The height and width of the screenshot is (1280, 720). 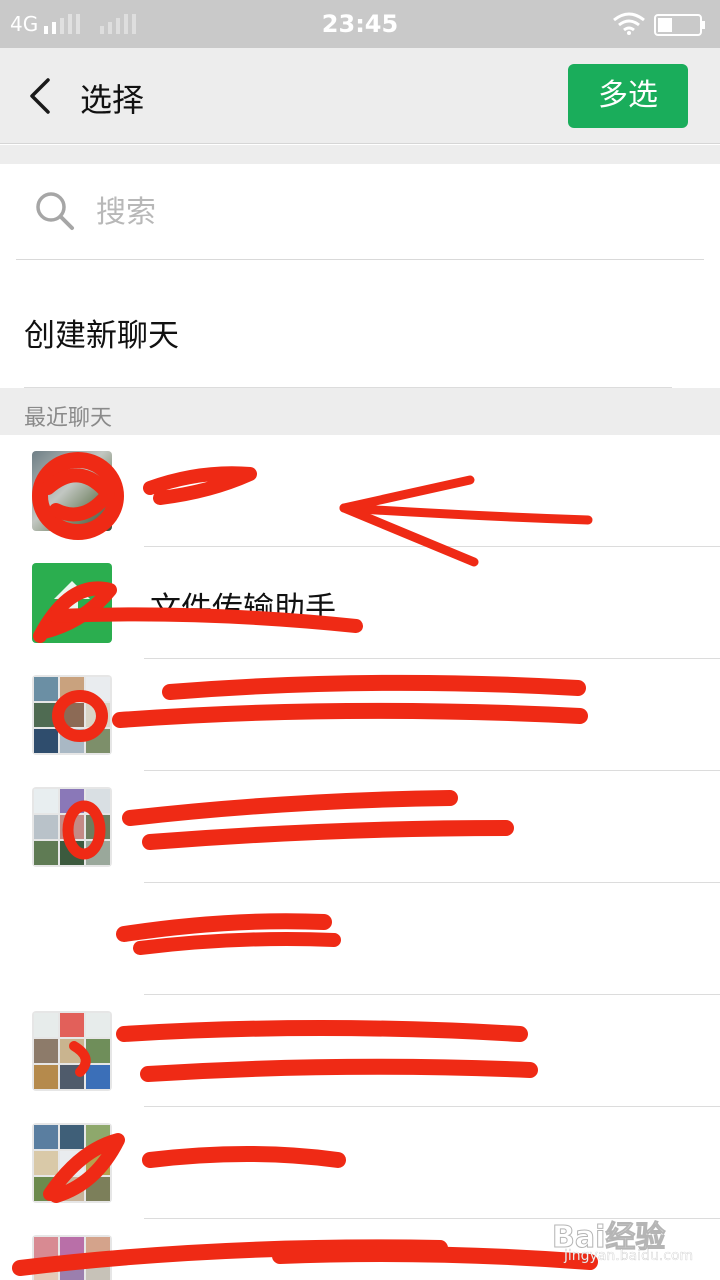 I want to click on battery-icon, so click(x=679, y=25).